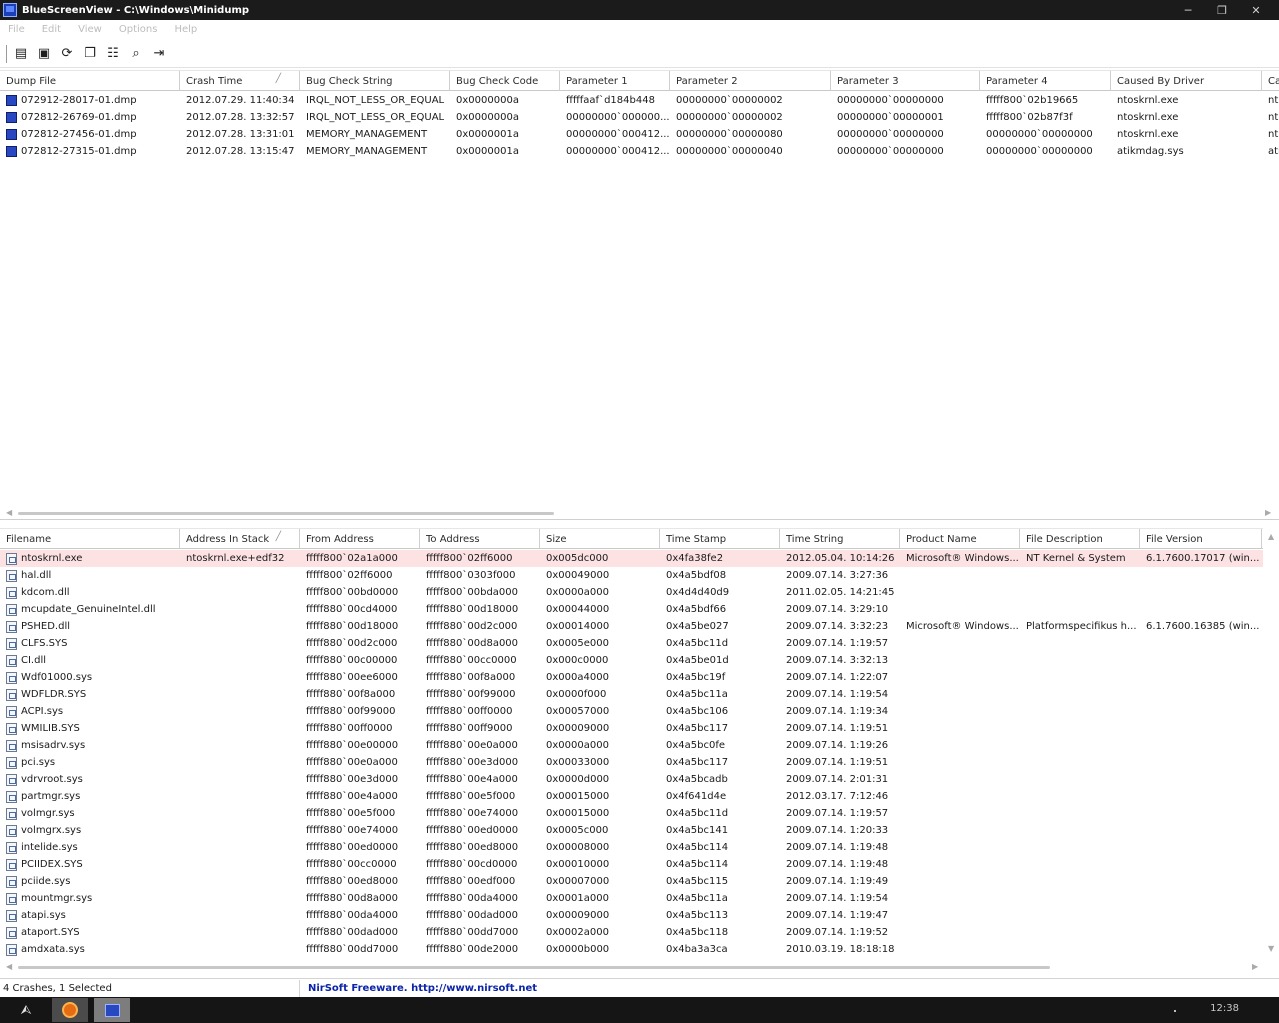 The image size is (1279, 1023). What do you see at coordinates (1224, 1008) in the screenshot?
I see `taskbar-clock: 12:38` at bounding box center [1224, 1008].